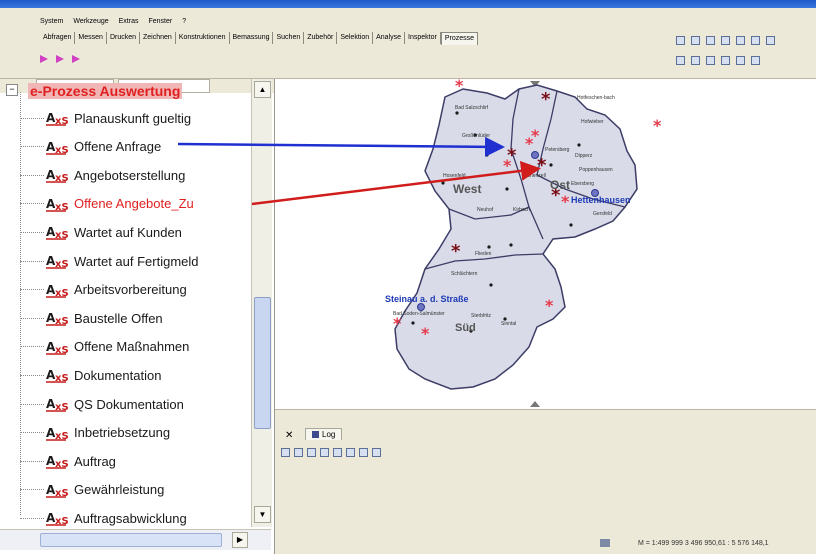 This screenshot has height=554, width=816. Describe the element at coordinates (285, 452) in the screenshot. I see `list-icon` at that location.